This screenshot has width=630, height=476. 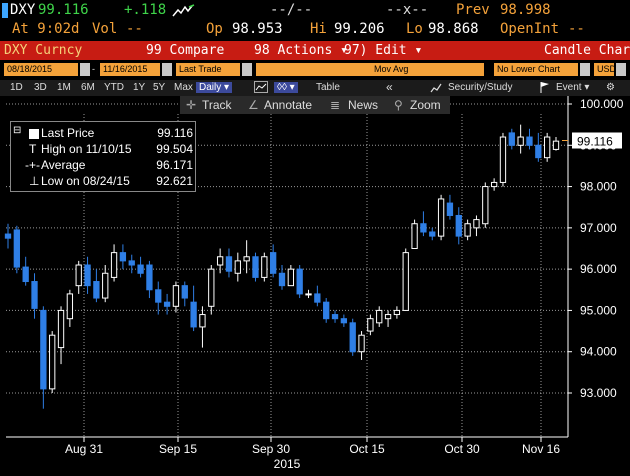 What do you see at coordinates (88, 87) in the screenshot?
I see `period-6m: 6M` at bounding box center [88, 87].